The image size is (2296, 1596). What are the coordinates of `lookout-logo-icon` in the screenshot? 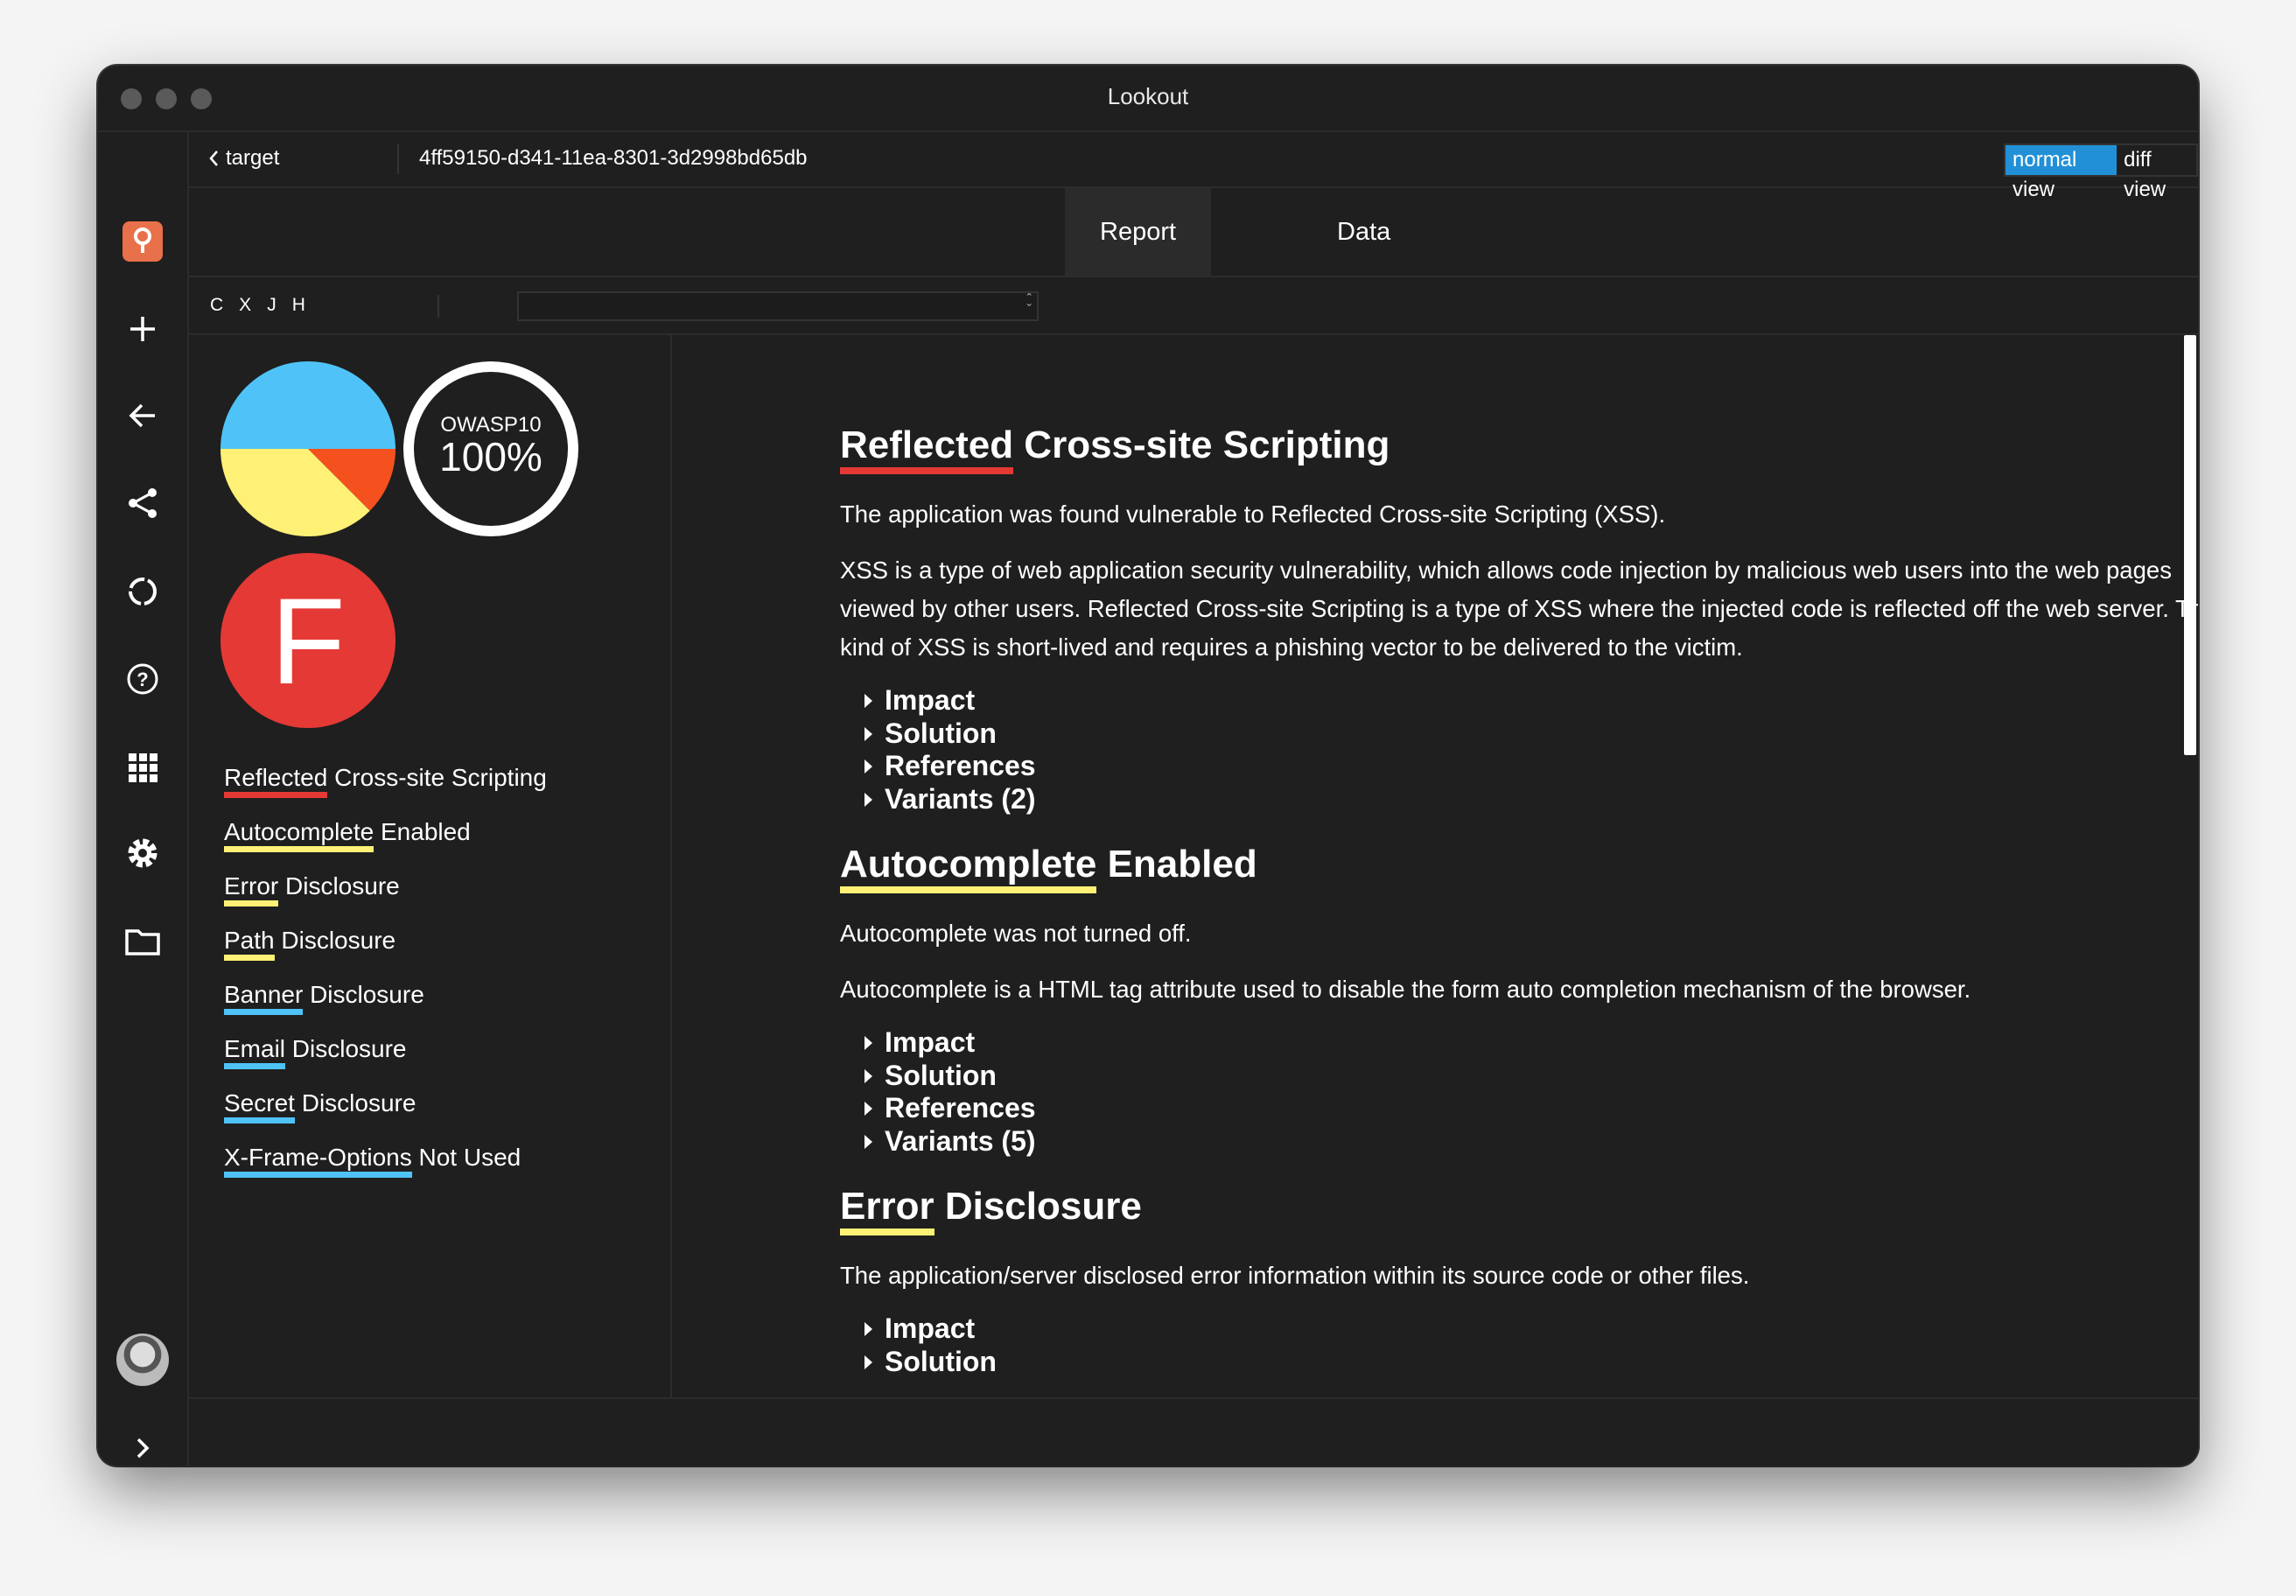 It's located at (142, 241).